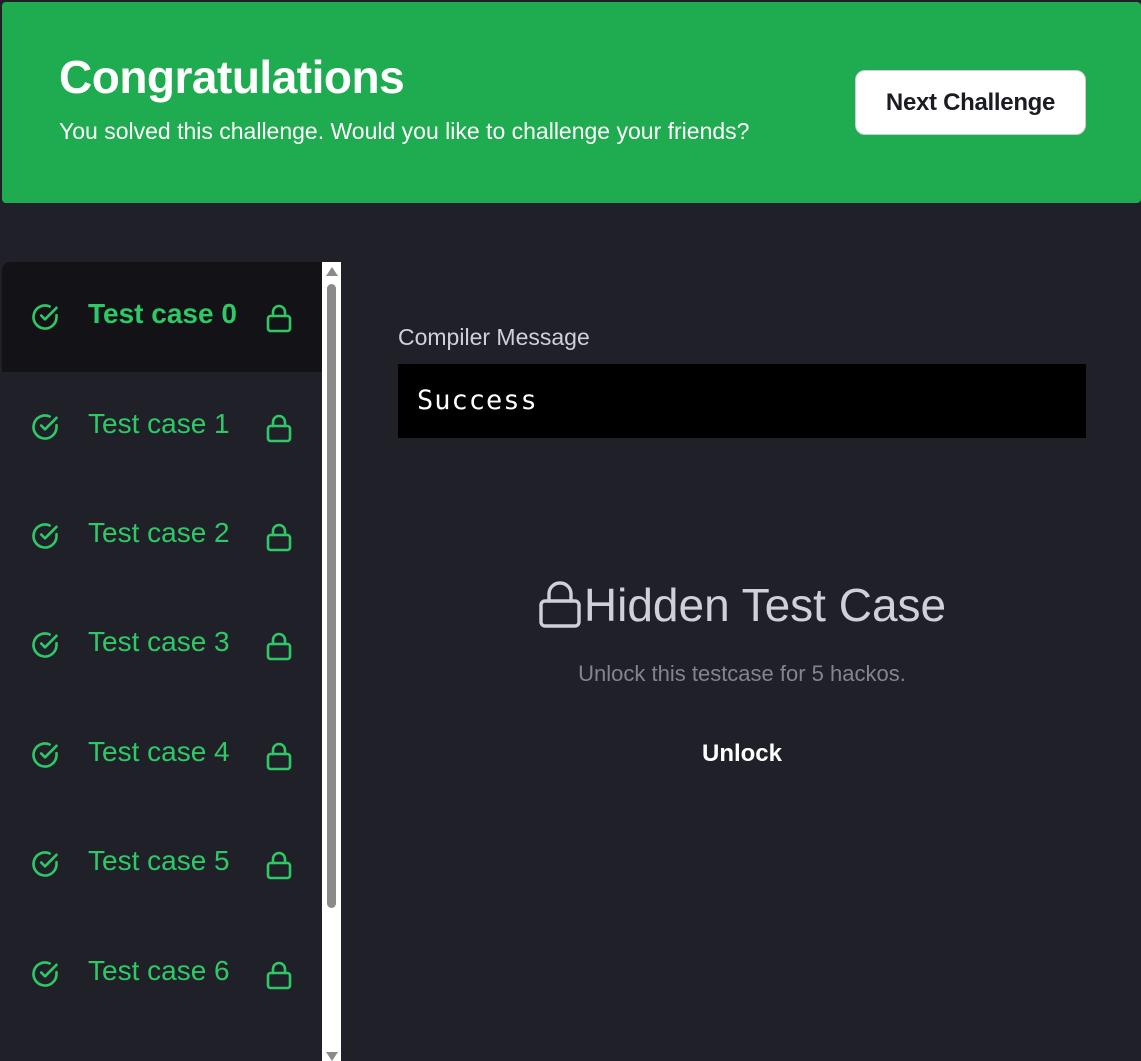 Image resolution: width=1141 pixels, height=1061 pixels. I want to click on test-case-item-1: Test case 1, so click(162, 427).